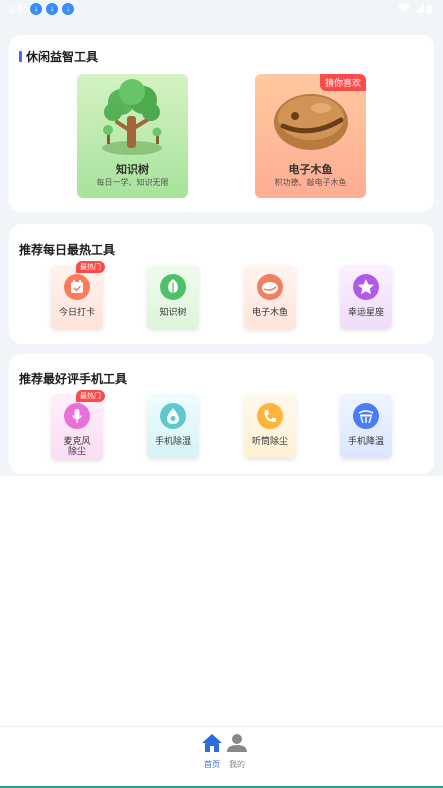 The image size is (443, 788). I want to click on leaf-icon, so click(173, 287).